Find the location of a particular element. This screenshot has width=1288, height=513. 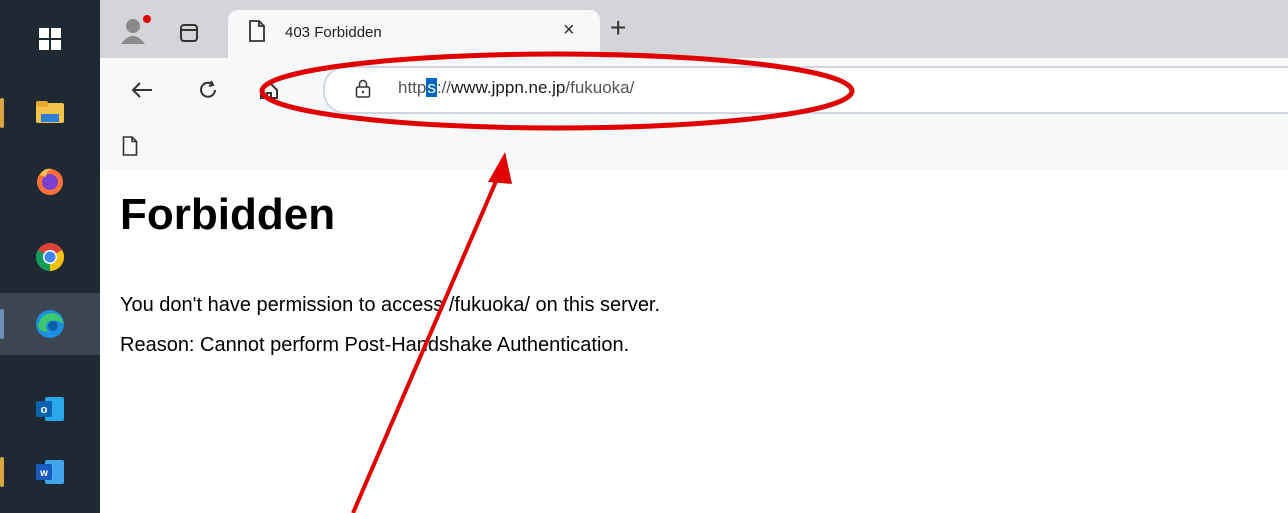

tab-close-button: × is located at coordinates (569, 30).